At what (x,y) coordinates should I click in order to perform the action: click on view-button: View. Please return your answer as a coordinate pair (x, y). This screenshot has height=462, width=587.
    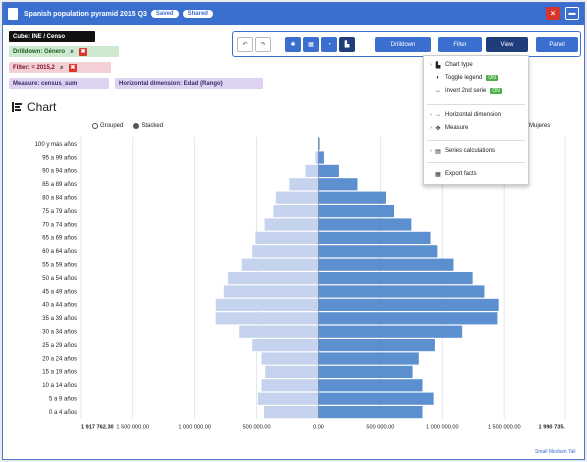
    Looking at the image, I should click on (507, 44).